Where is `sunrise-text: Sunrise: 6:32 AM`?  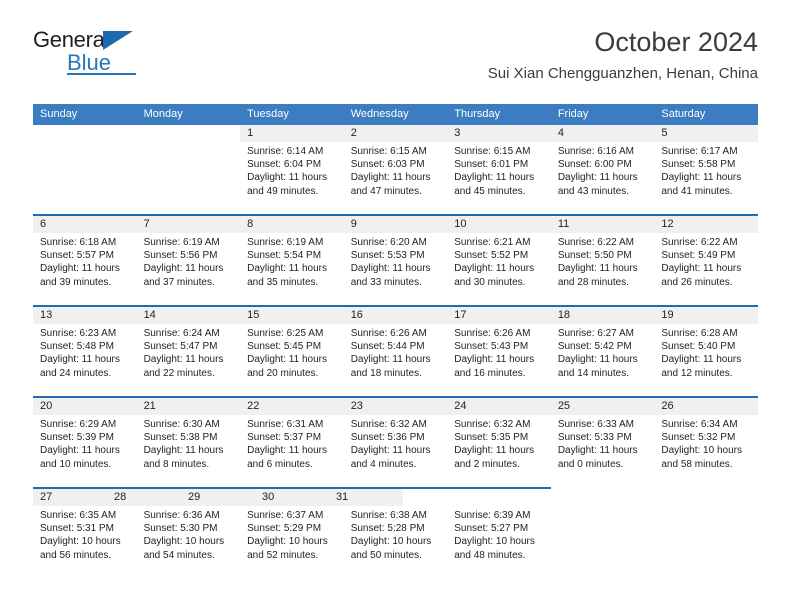 sunrise-text: Sunrise: 6:32 AM is located at coordinates (492, 424).